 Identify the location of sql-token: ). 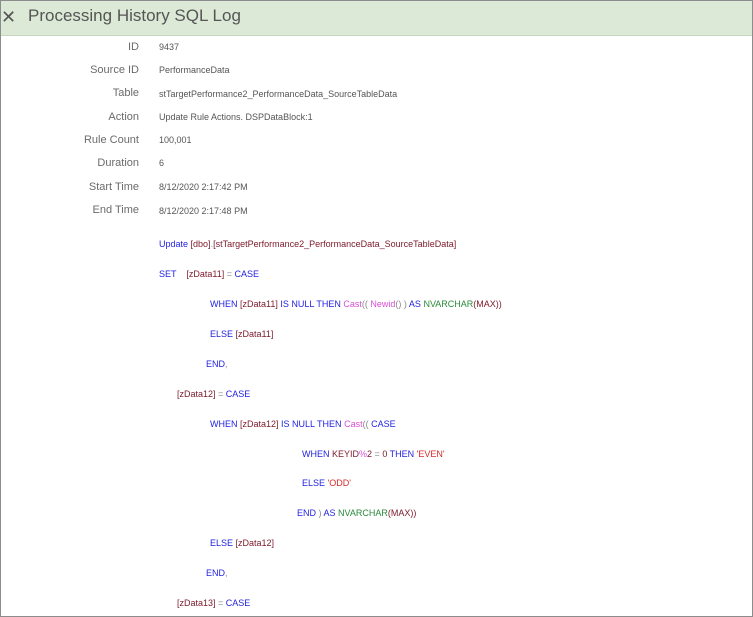
(320, 513).